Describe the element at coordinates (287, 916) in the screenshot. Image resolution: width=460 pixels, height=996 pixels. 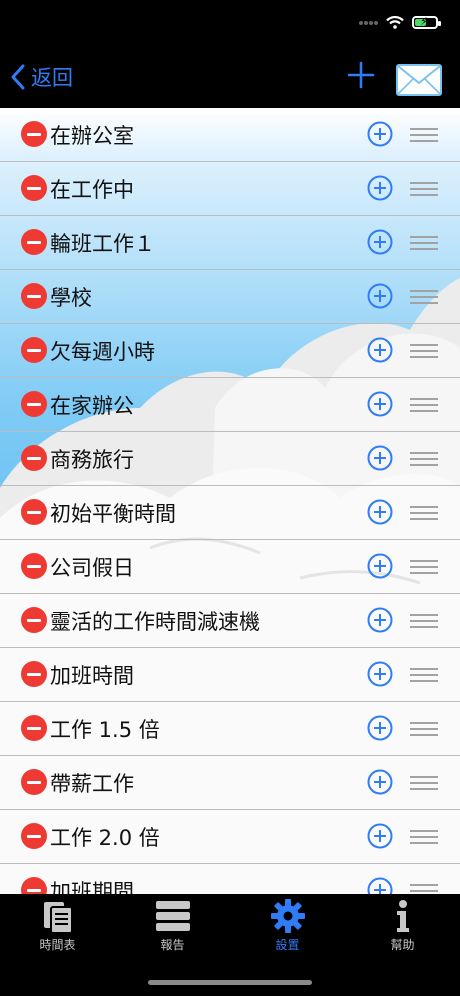
I see `gear-icon` at that location.